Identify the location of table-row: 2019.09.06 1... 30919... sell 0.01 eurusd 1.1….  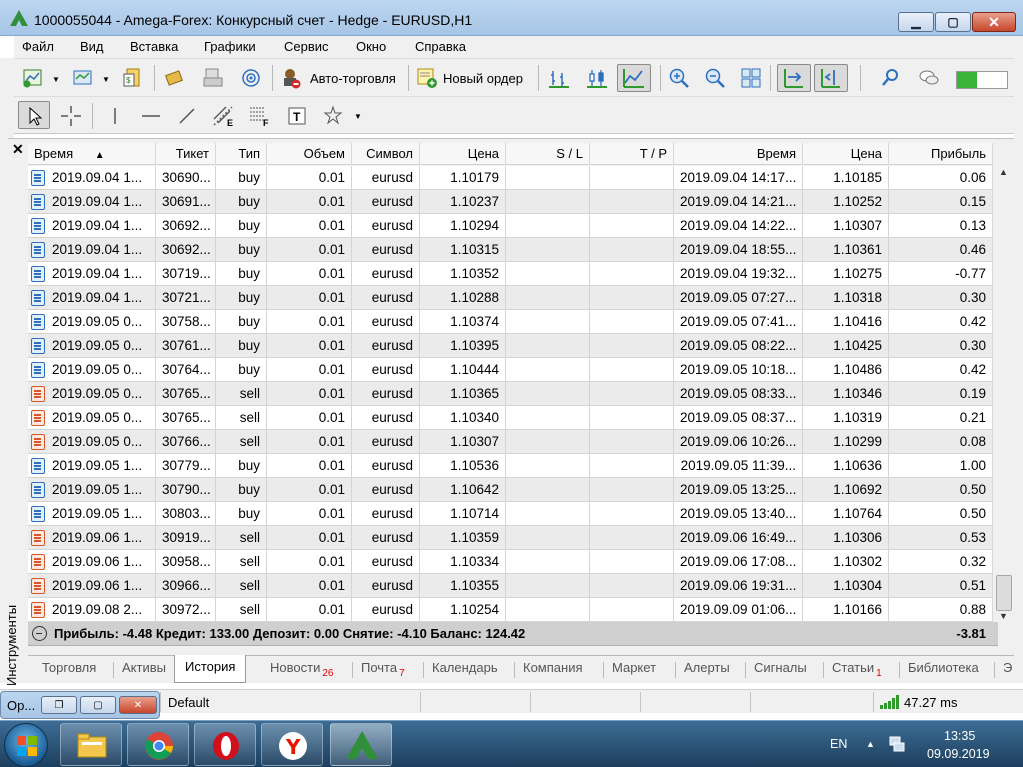
(510, 538).